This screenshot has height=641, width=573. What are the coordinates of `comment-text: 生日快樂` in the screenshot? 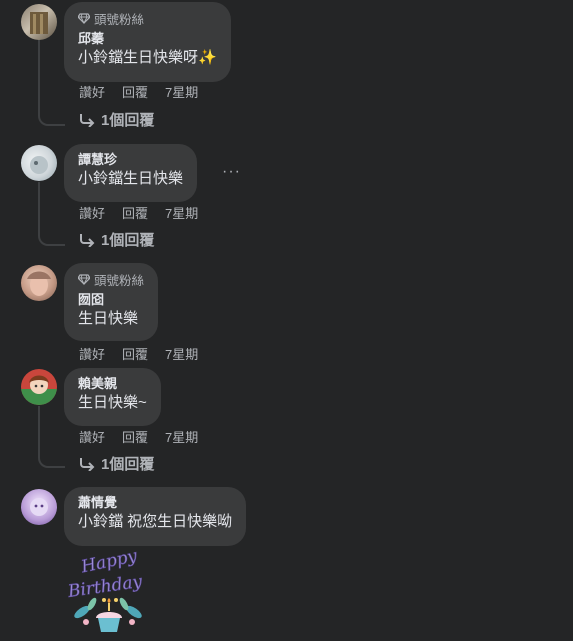 It's located at (108, 318).